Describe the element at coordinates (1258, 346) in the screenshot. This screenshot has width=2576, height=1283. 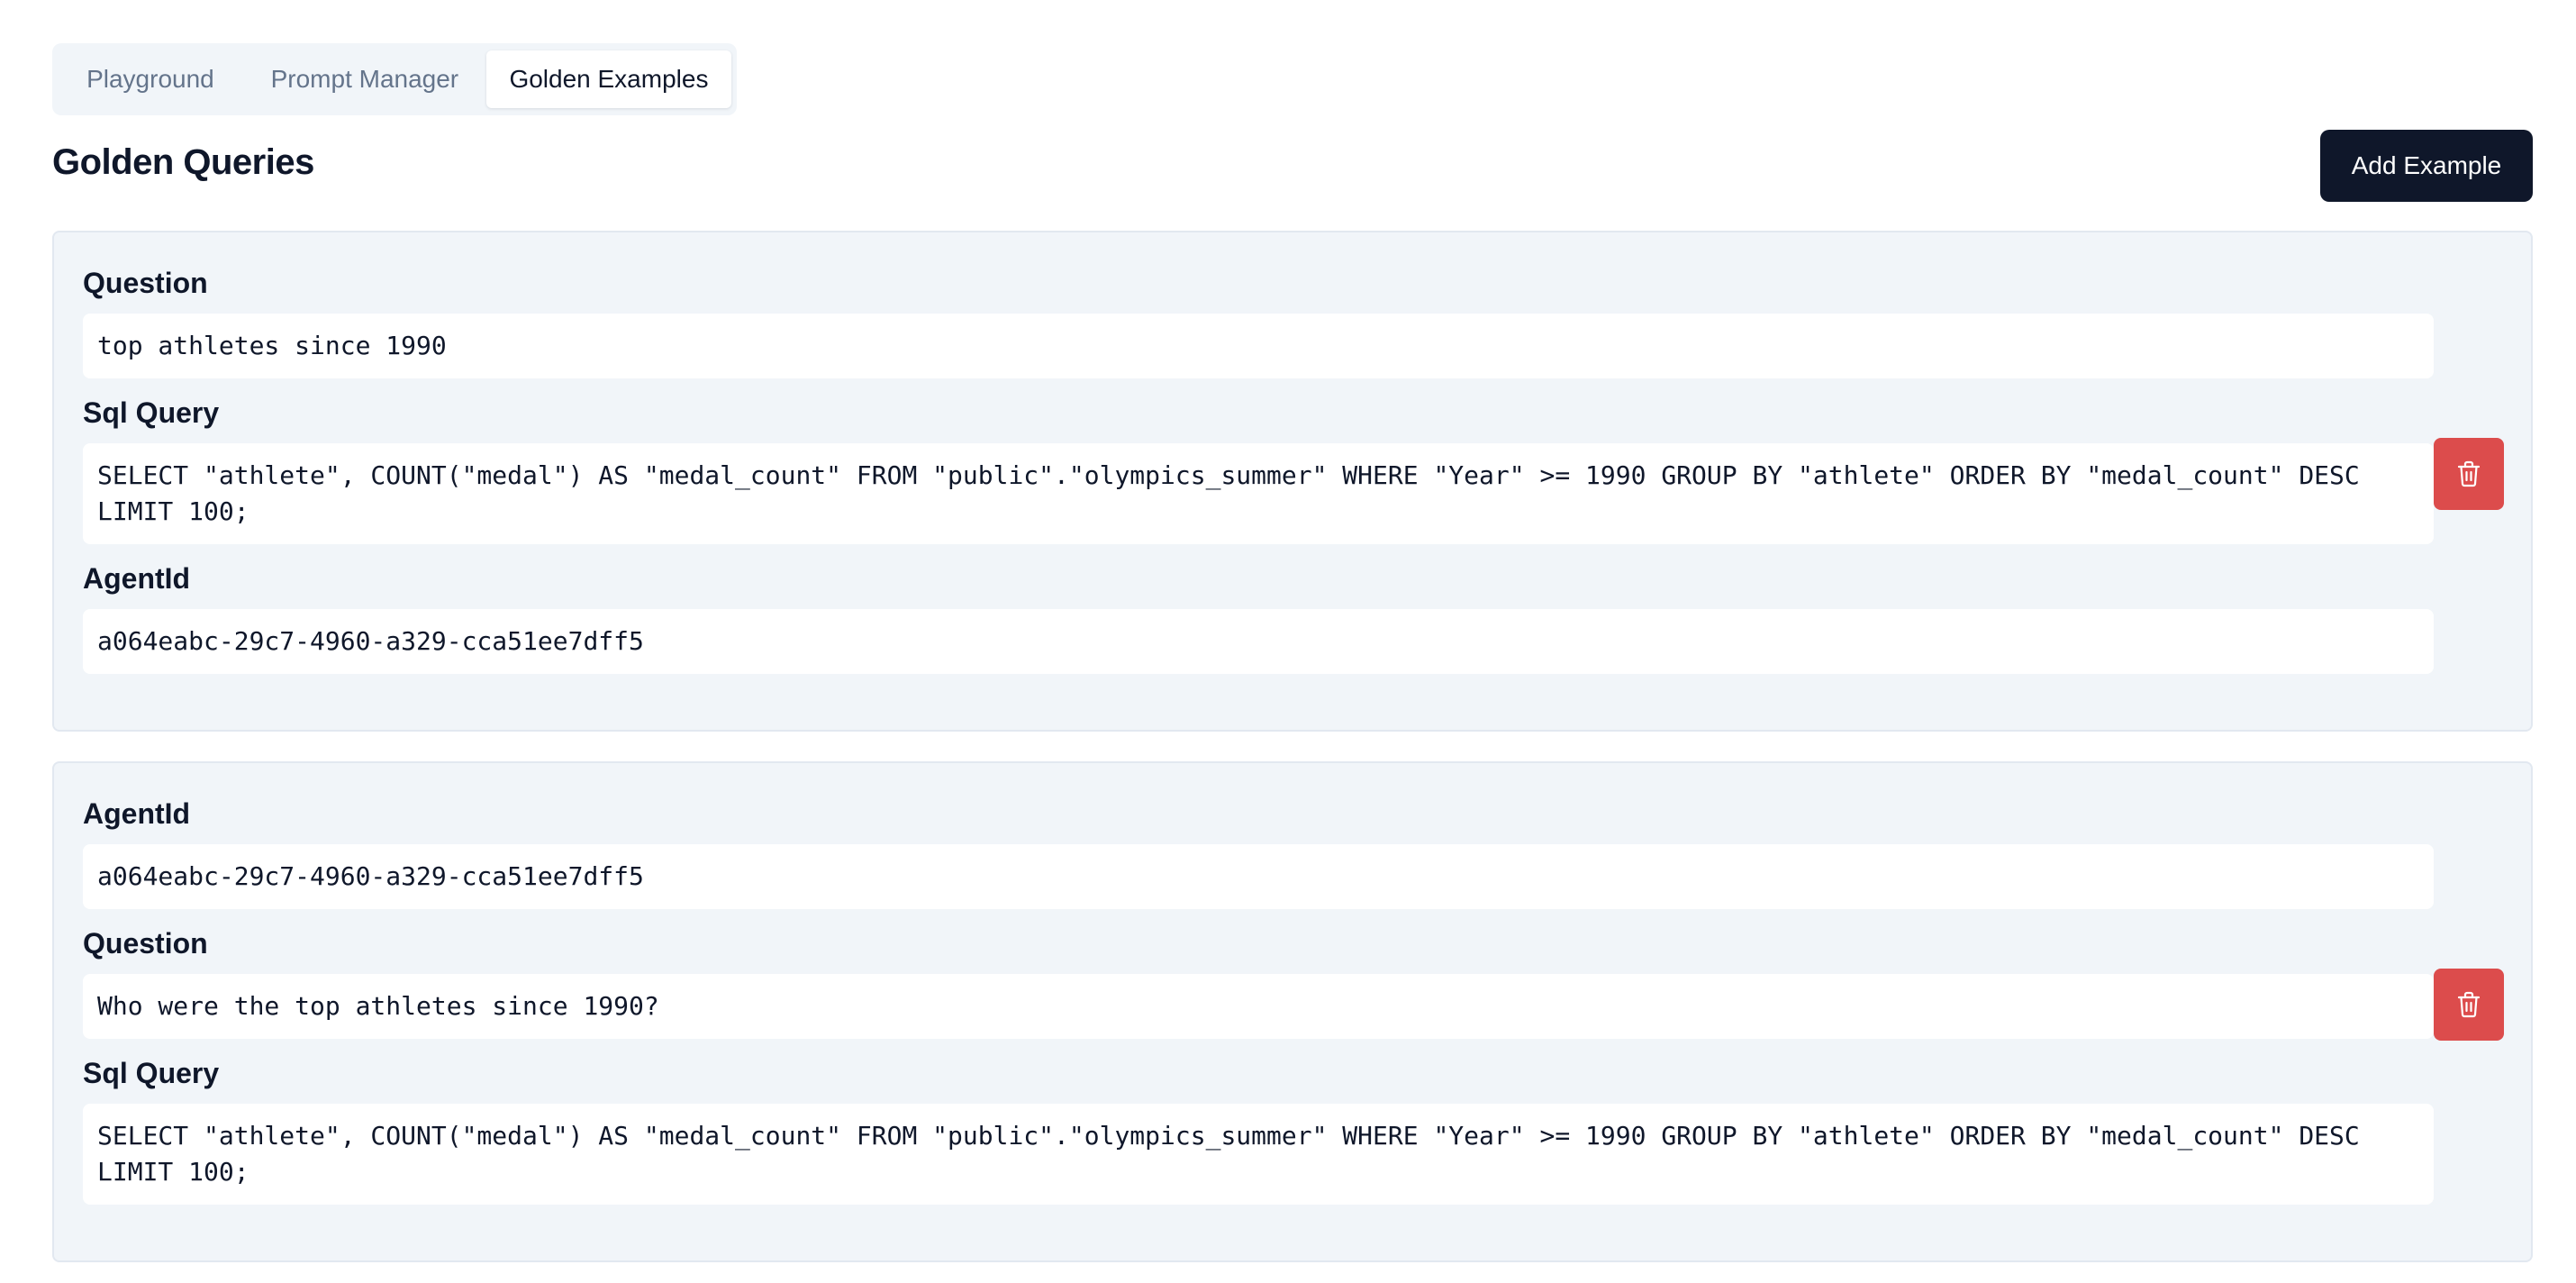
I see `question-field: top athletes since 1990` at that location.